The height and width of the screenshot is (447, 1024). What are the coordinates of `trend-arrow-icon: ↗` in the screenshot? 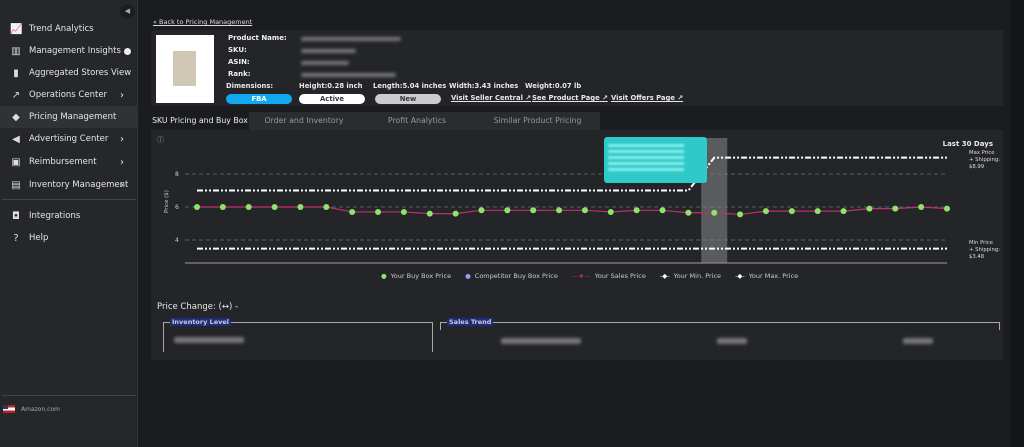 It's located at (16, 95).